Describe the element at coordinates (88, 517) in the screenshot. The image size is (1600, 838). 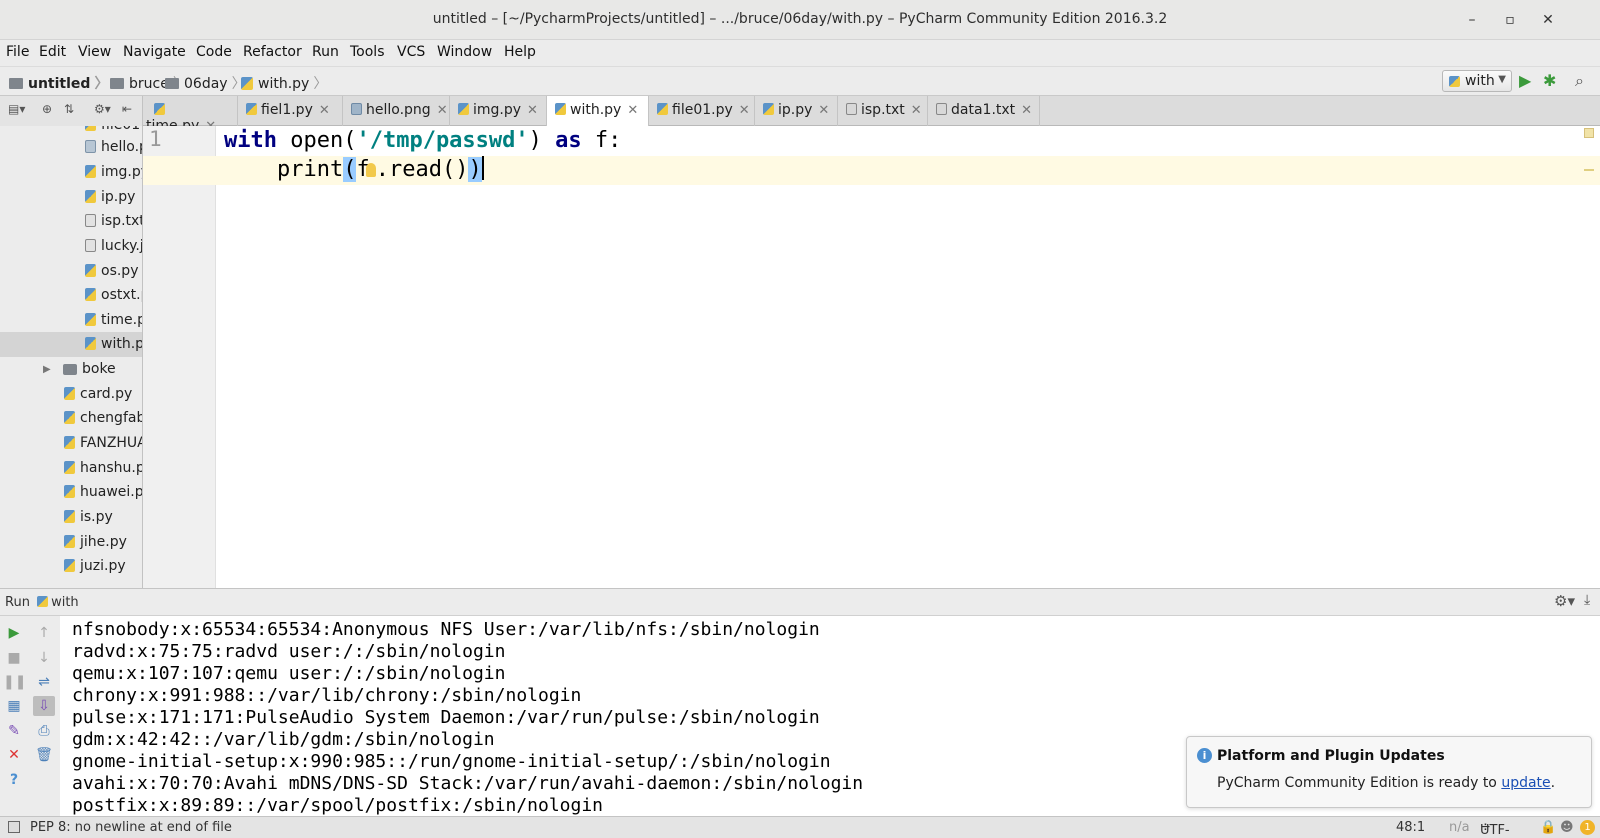
I see `tree-item: is.py` at that location.